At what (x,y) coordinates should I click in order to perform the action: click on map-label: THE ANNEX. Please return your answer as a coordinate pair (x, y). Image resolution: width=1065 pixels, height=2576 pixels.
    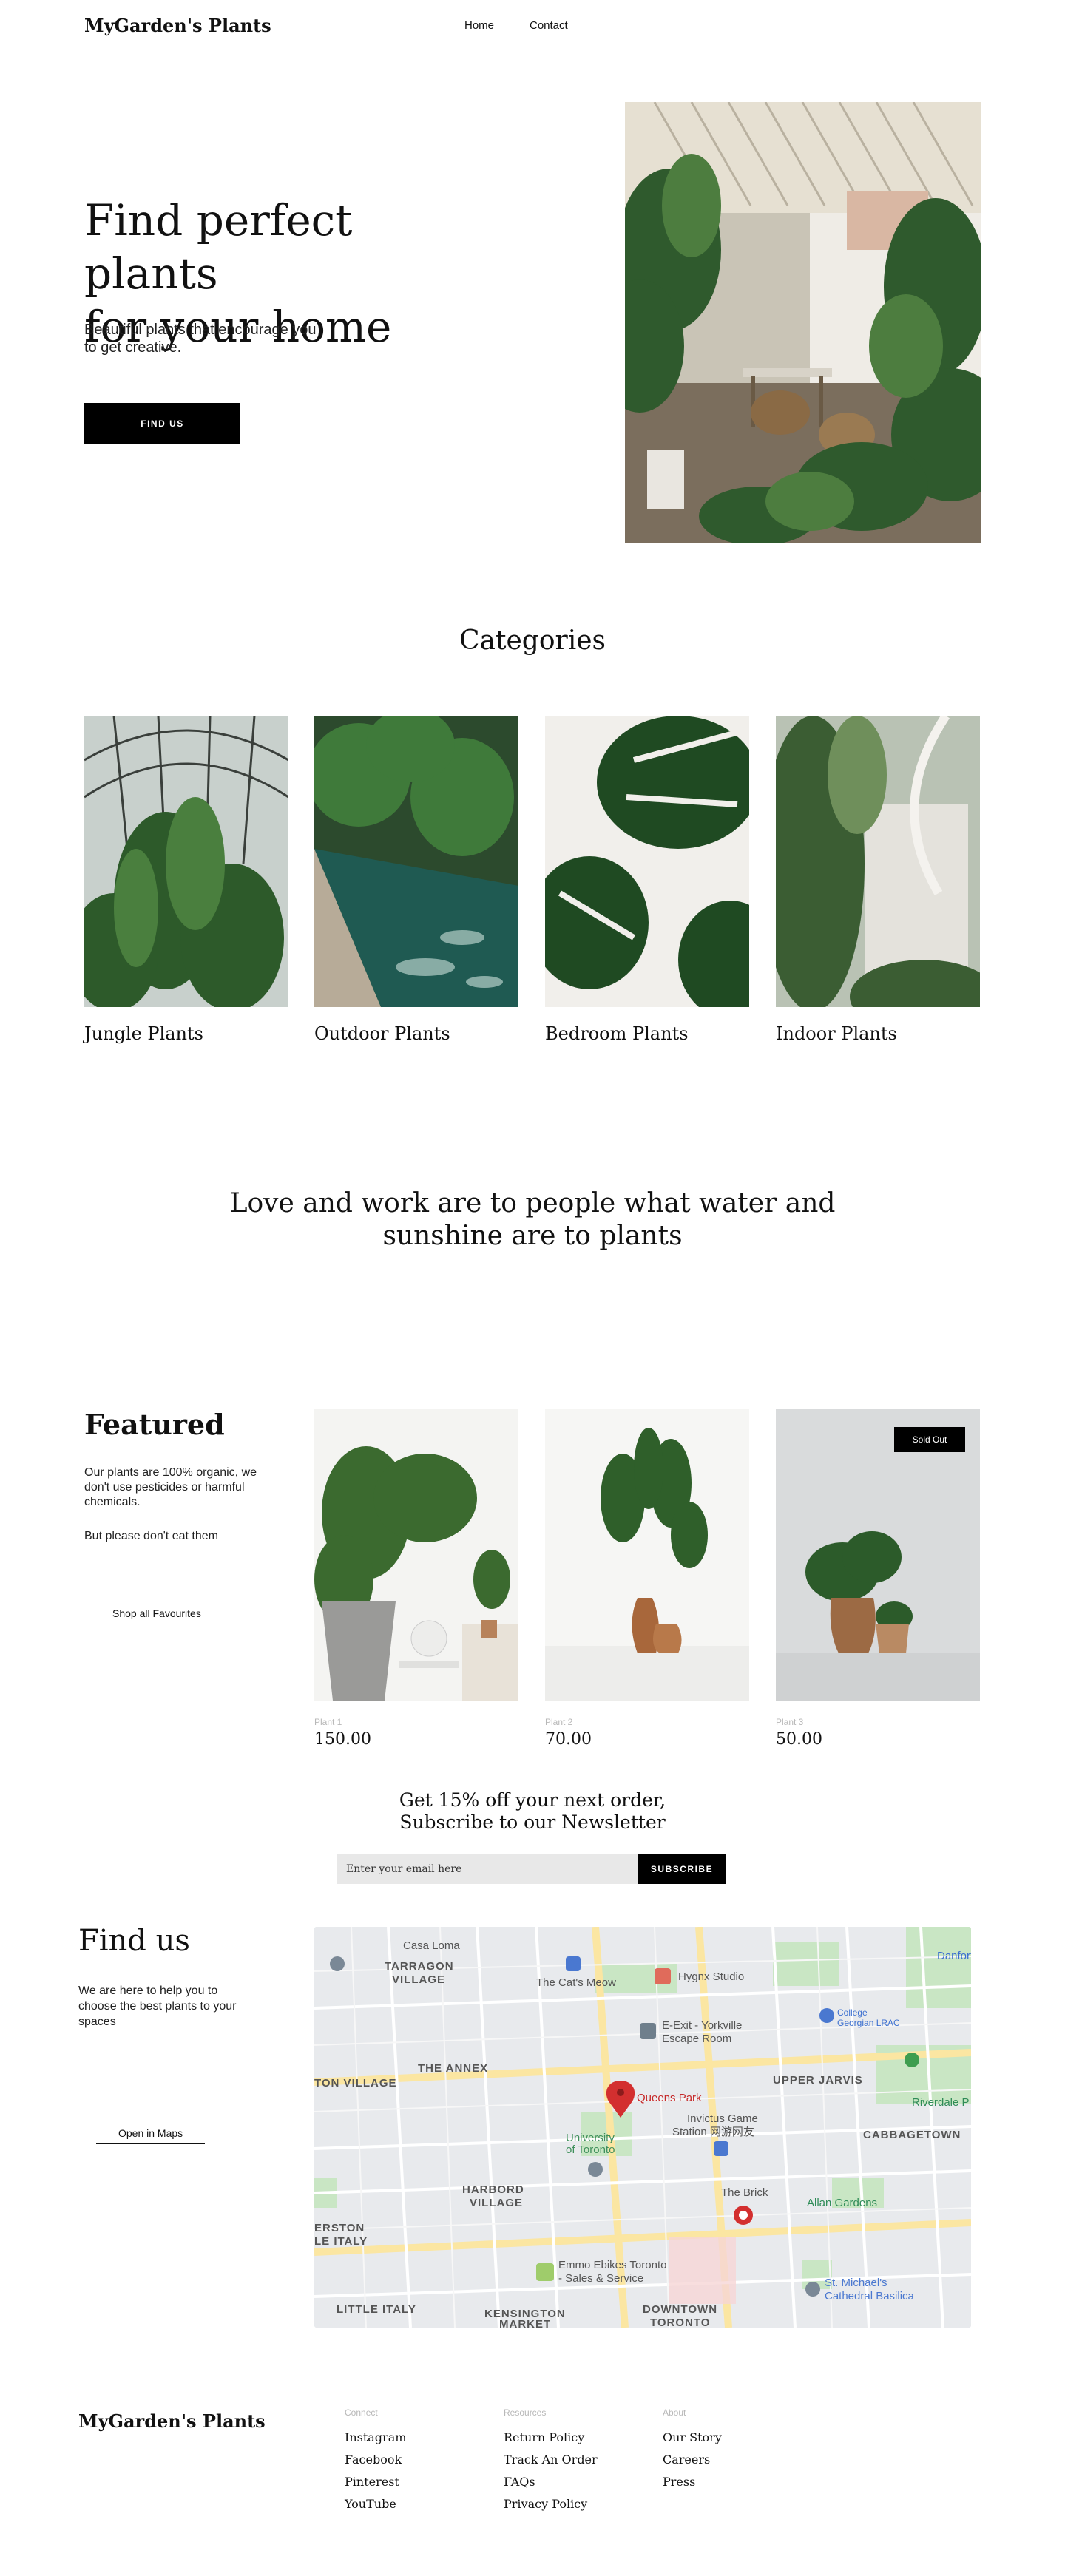
    Looking at the image, I should click on (453, 2068).